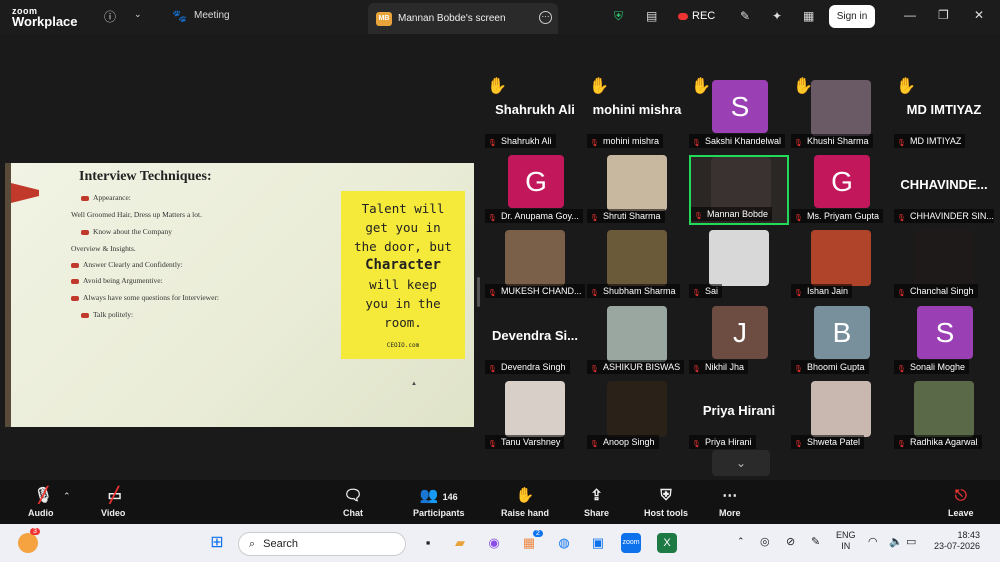 Image resolution: width=1000 pixels, height=562 pixels. What do you see at coordinates (403, 208) in the screenshot?
I see `note-line: Talent will` at bounding box center [403, 208].